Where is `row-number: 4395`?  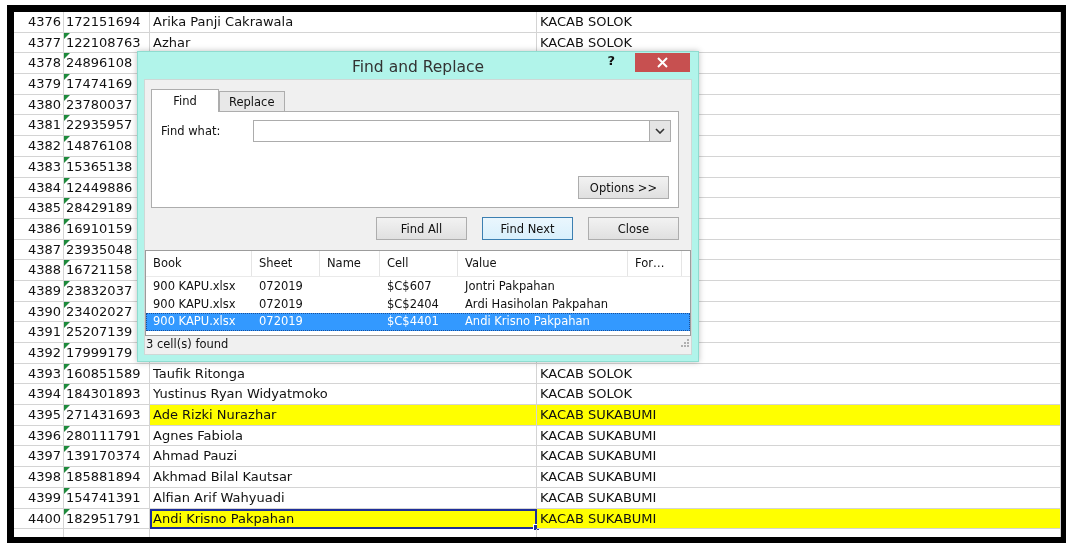 row-number: 4395 is located at coordinates (39, 415).